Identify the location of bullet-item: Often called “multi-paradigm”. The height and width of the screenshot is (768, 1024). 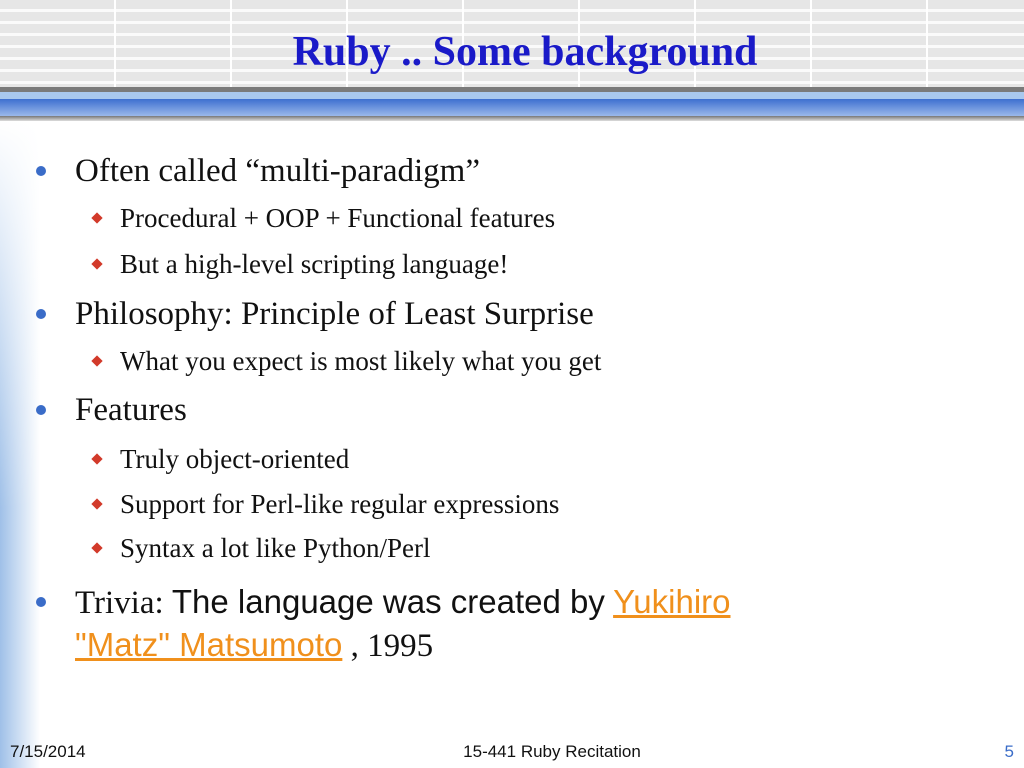
(258, 171).